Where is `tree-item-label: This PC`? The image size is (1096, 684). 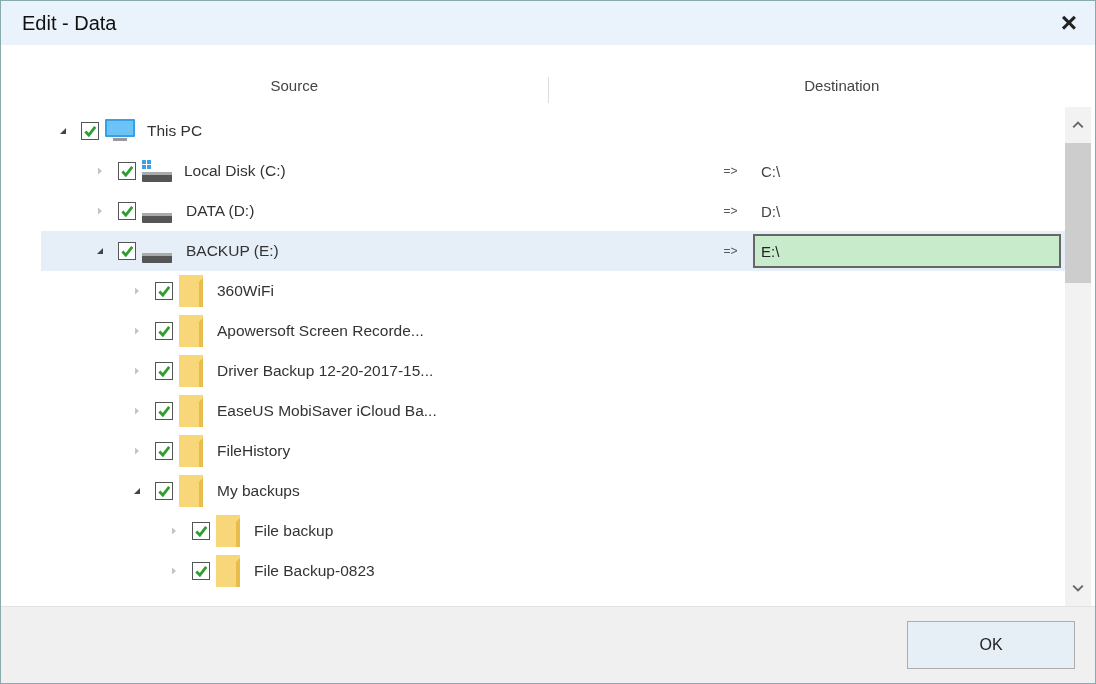
tree-item-label: This PC is located at coordinates (175, 131).